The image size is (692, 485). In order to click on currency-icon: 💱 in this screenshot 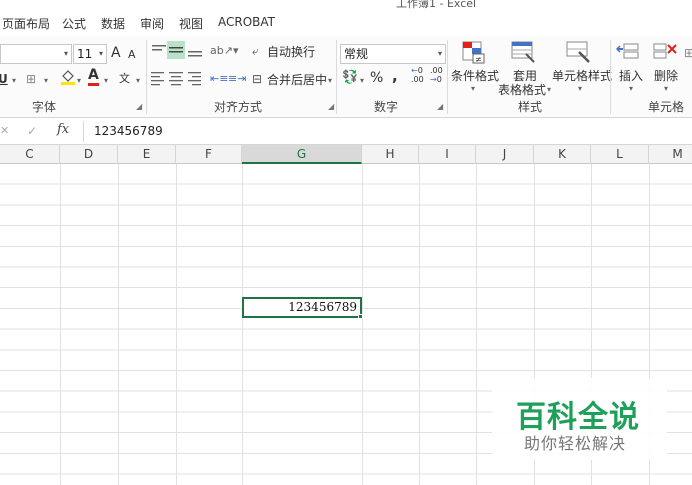, I will do `click(350, 78)`.